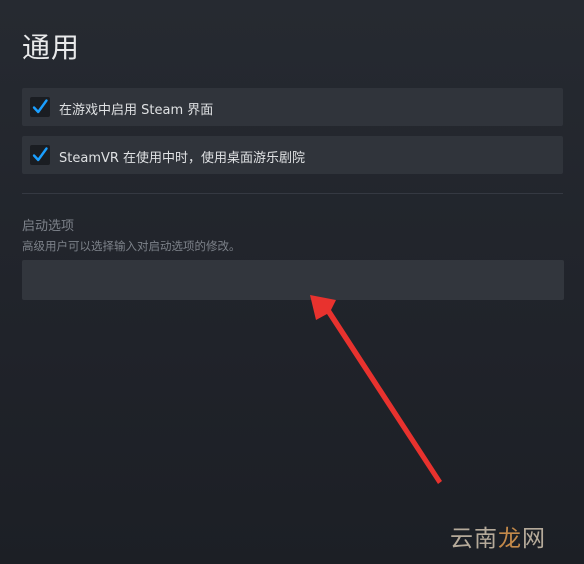 The width and height of the screenshot is (584, 564). Describe the element at coordinates (474, 539) in the screenshot. I see `watermark-part-1: 云南` at that location.